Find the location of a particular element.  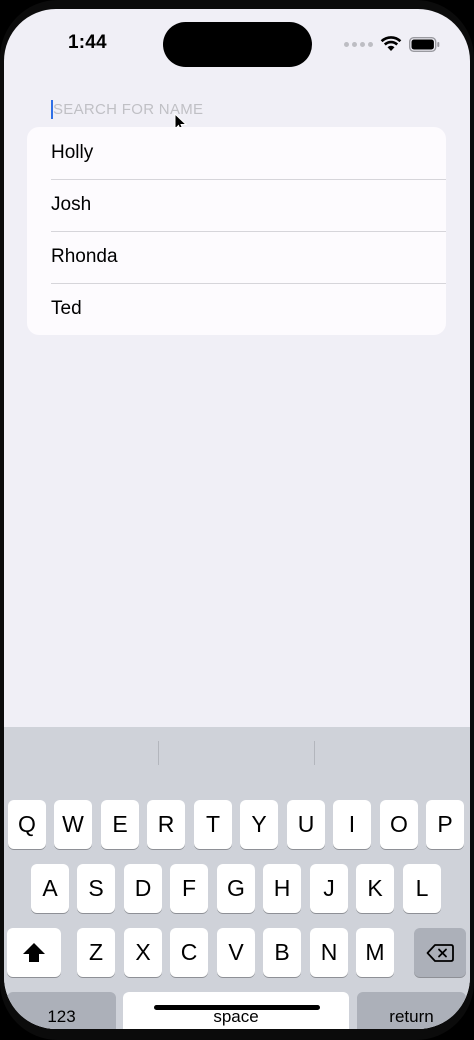

home-indicator is located at coordinates (237, 1007).